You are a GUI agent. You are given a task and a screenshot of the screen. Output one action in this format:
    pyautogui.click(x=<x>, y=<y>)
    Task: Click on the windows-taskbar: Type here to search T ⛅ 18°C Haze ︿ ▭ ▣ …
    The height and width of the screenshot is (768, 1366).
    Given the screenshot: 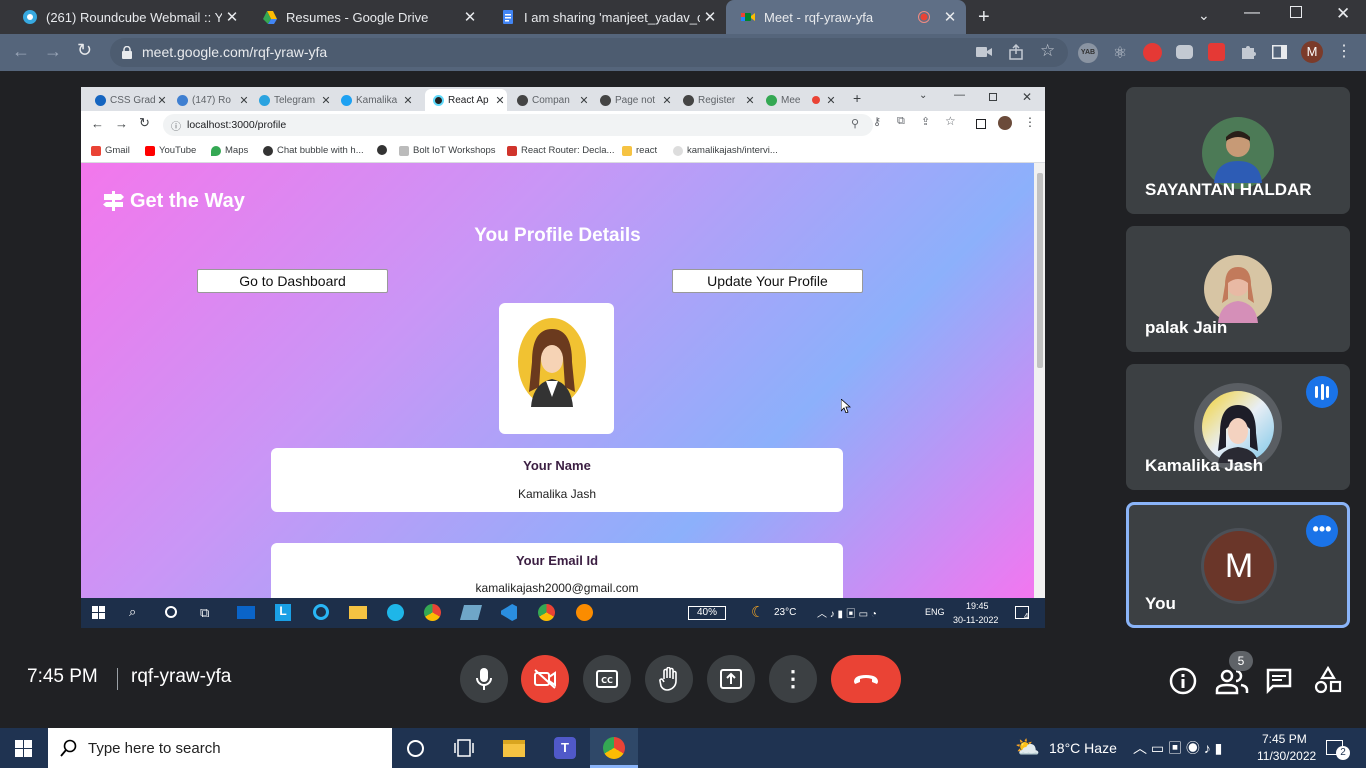 What is the action you would take?
    pyautogui.click(x=683, y=748)
    